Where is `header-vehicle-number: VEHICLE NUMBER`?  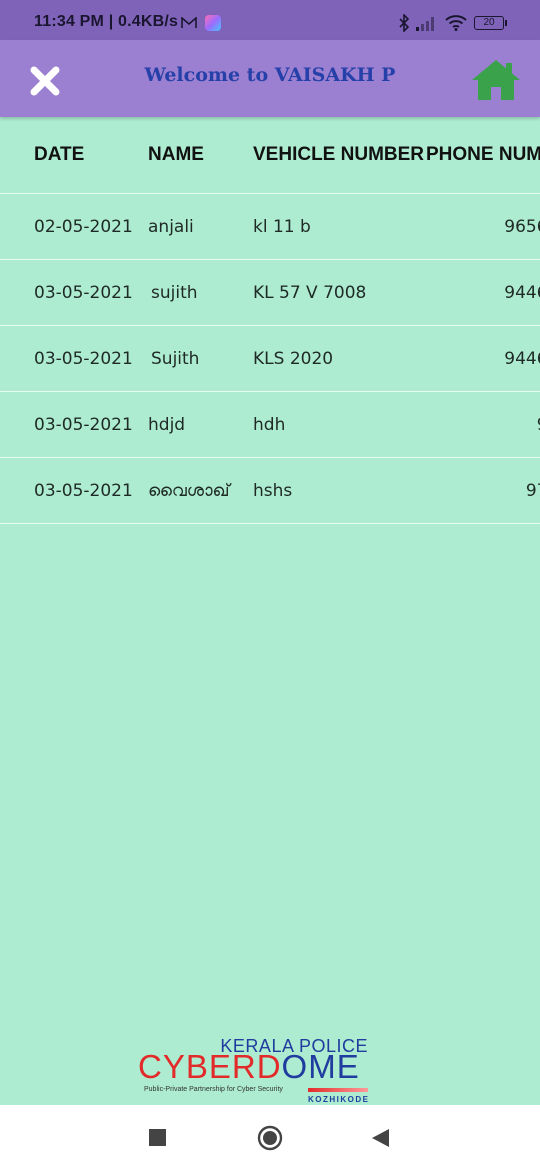
header-vehicle-number: VEHICLE NUMBER is located at coordinates (339, 154).